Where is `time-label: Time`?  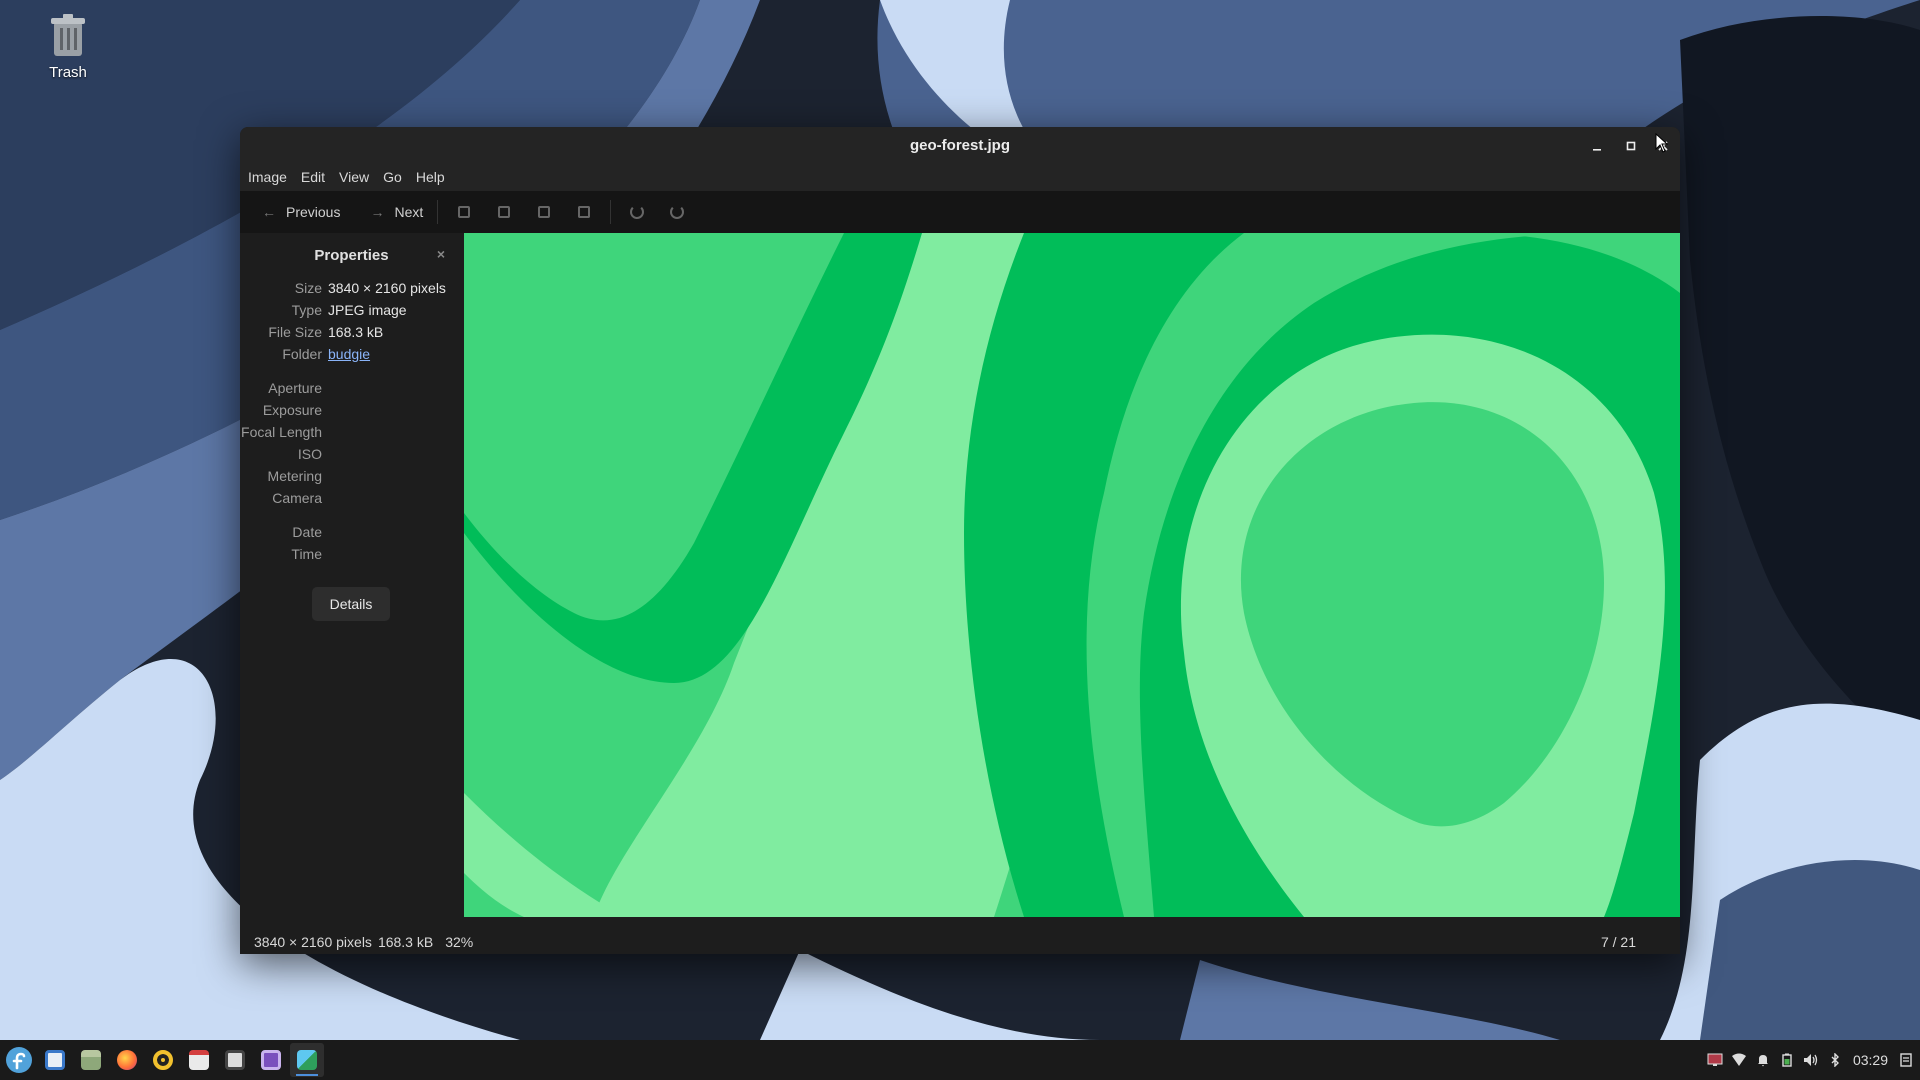 time-label: Time is located at coordinates (306, 554).